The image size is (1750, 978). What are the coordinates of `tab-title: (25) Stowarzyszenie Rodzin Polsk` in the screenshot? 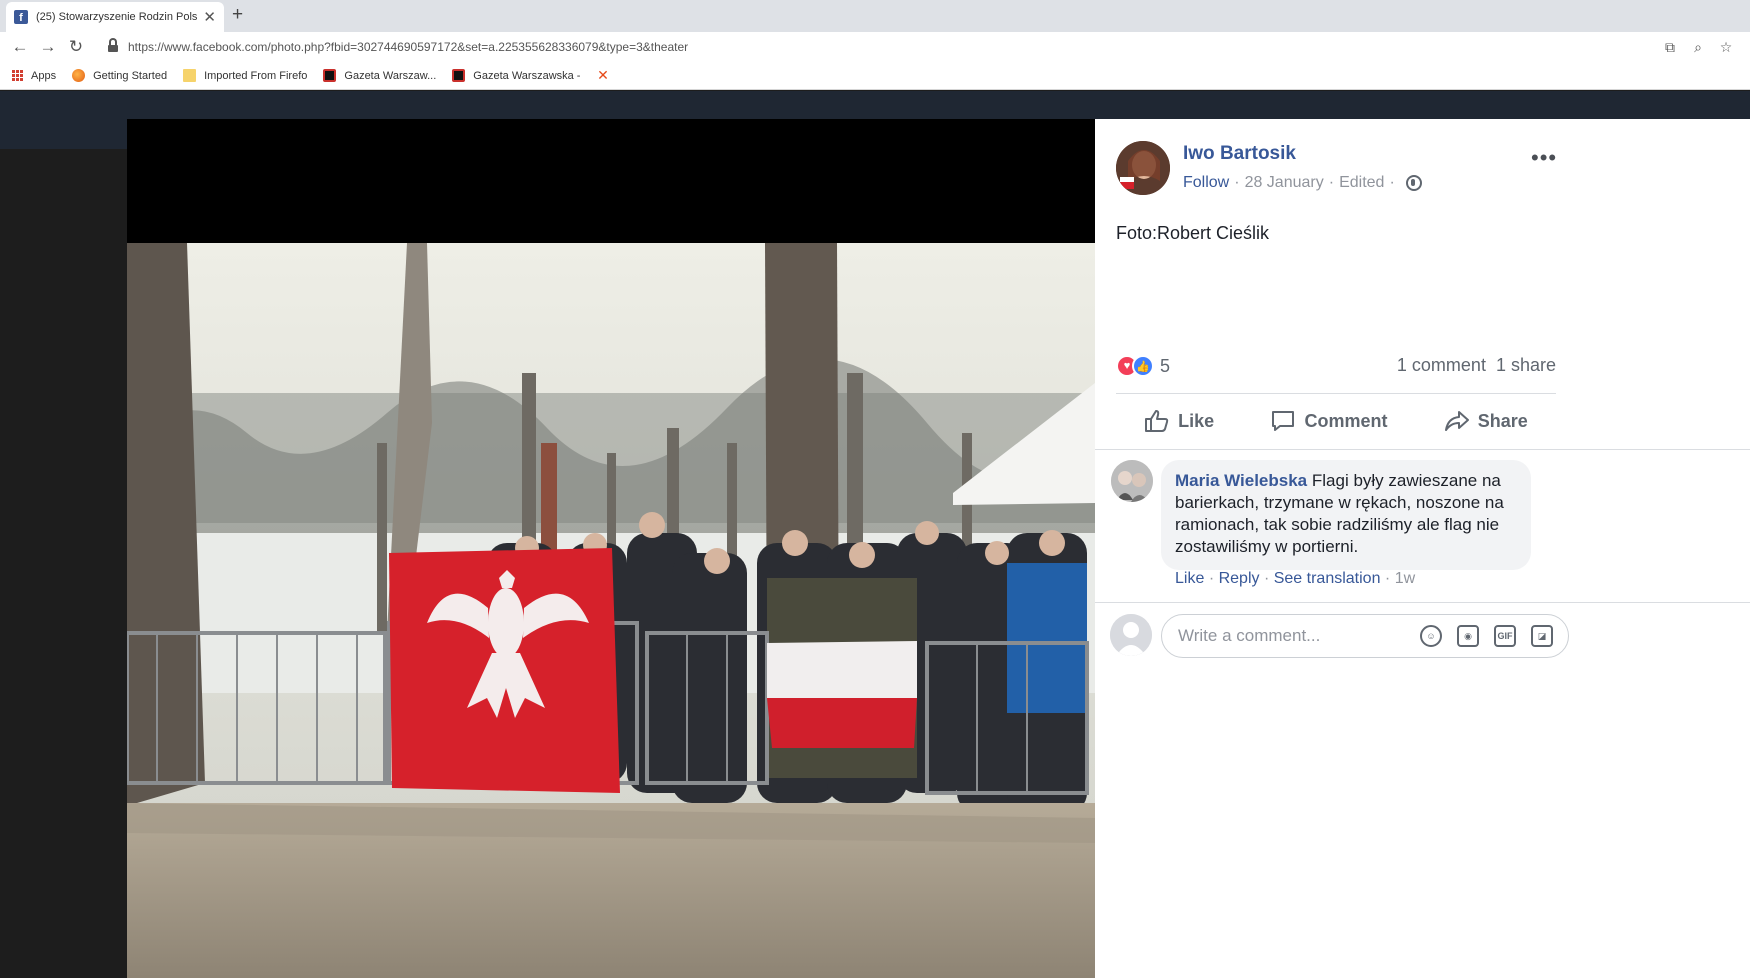 It's located at (117, 17).